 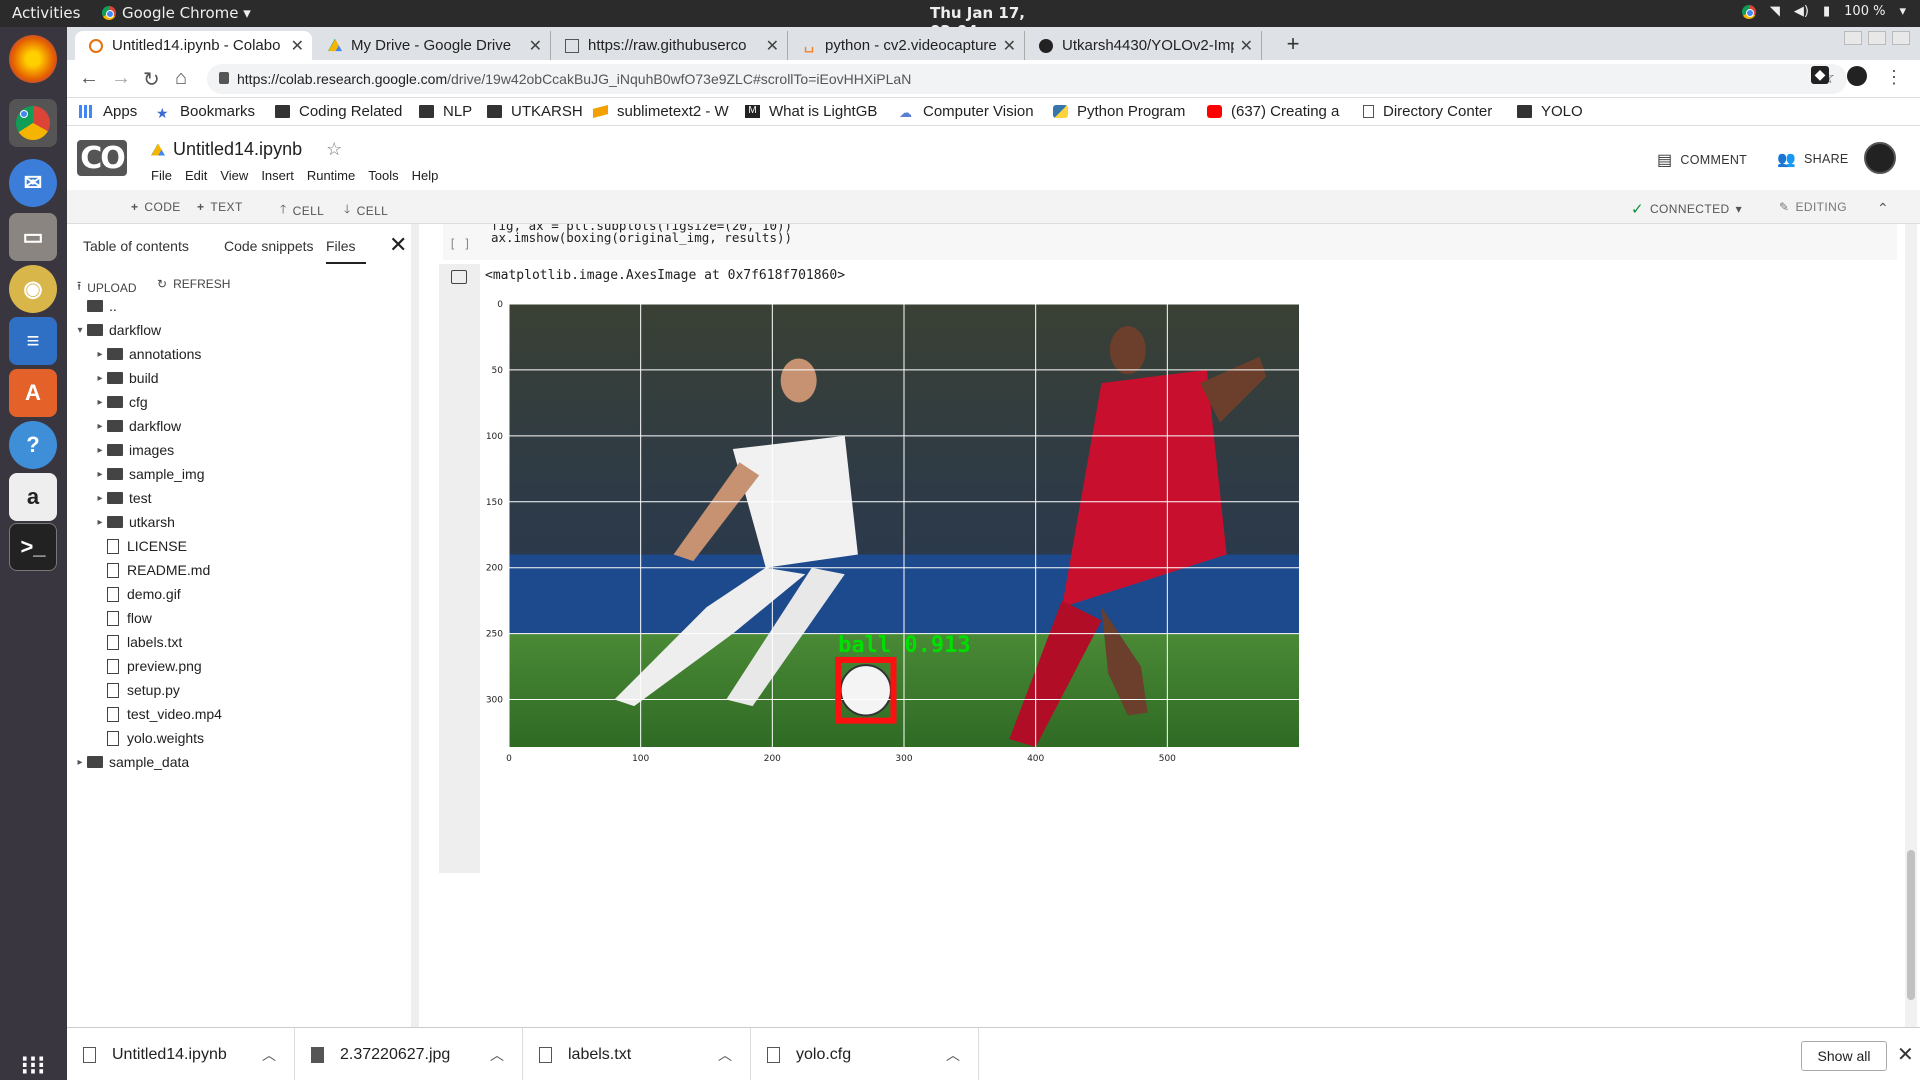 What do you see at coordinates (1901, 38) in the screenshot?
I see `close-window-button` at bounding box center [1901, 38].